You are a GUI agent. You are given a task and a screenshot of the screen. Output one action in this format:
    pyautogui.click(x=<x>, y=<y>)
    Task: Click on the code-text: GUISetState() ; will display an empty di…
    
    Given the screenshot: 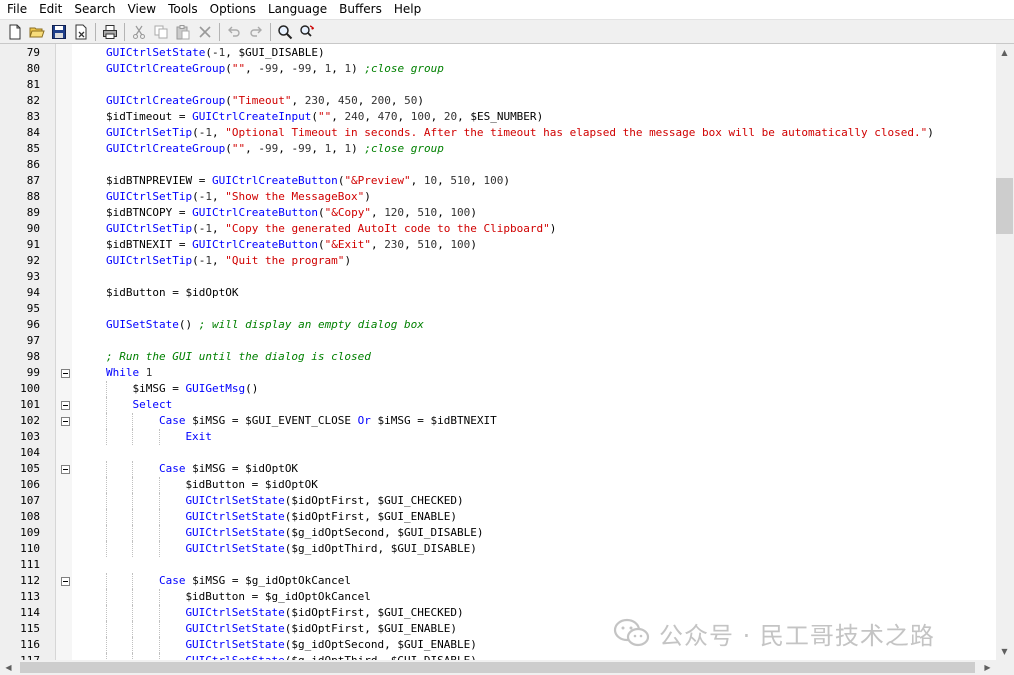 What is the action you would take?
    pyautogui.click(x=265, y=325)
    